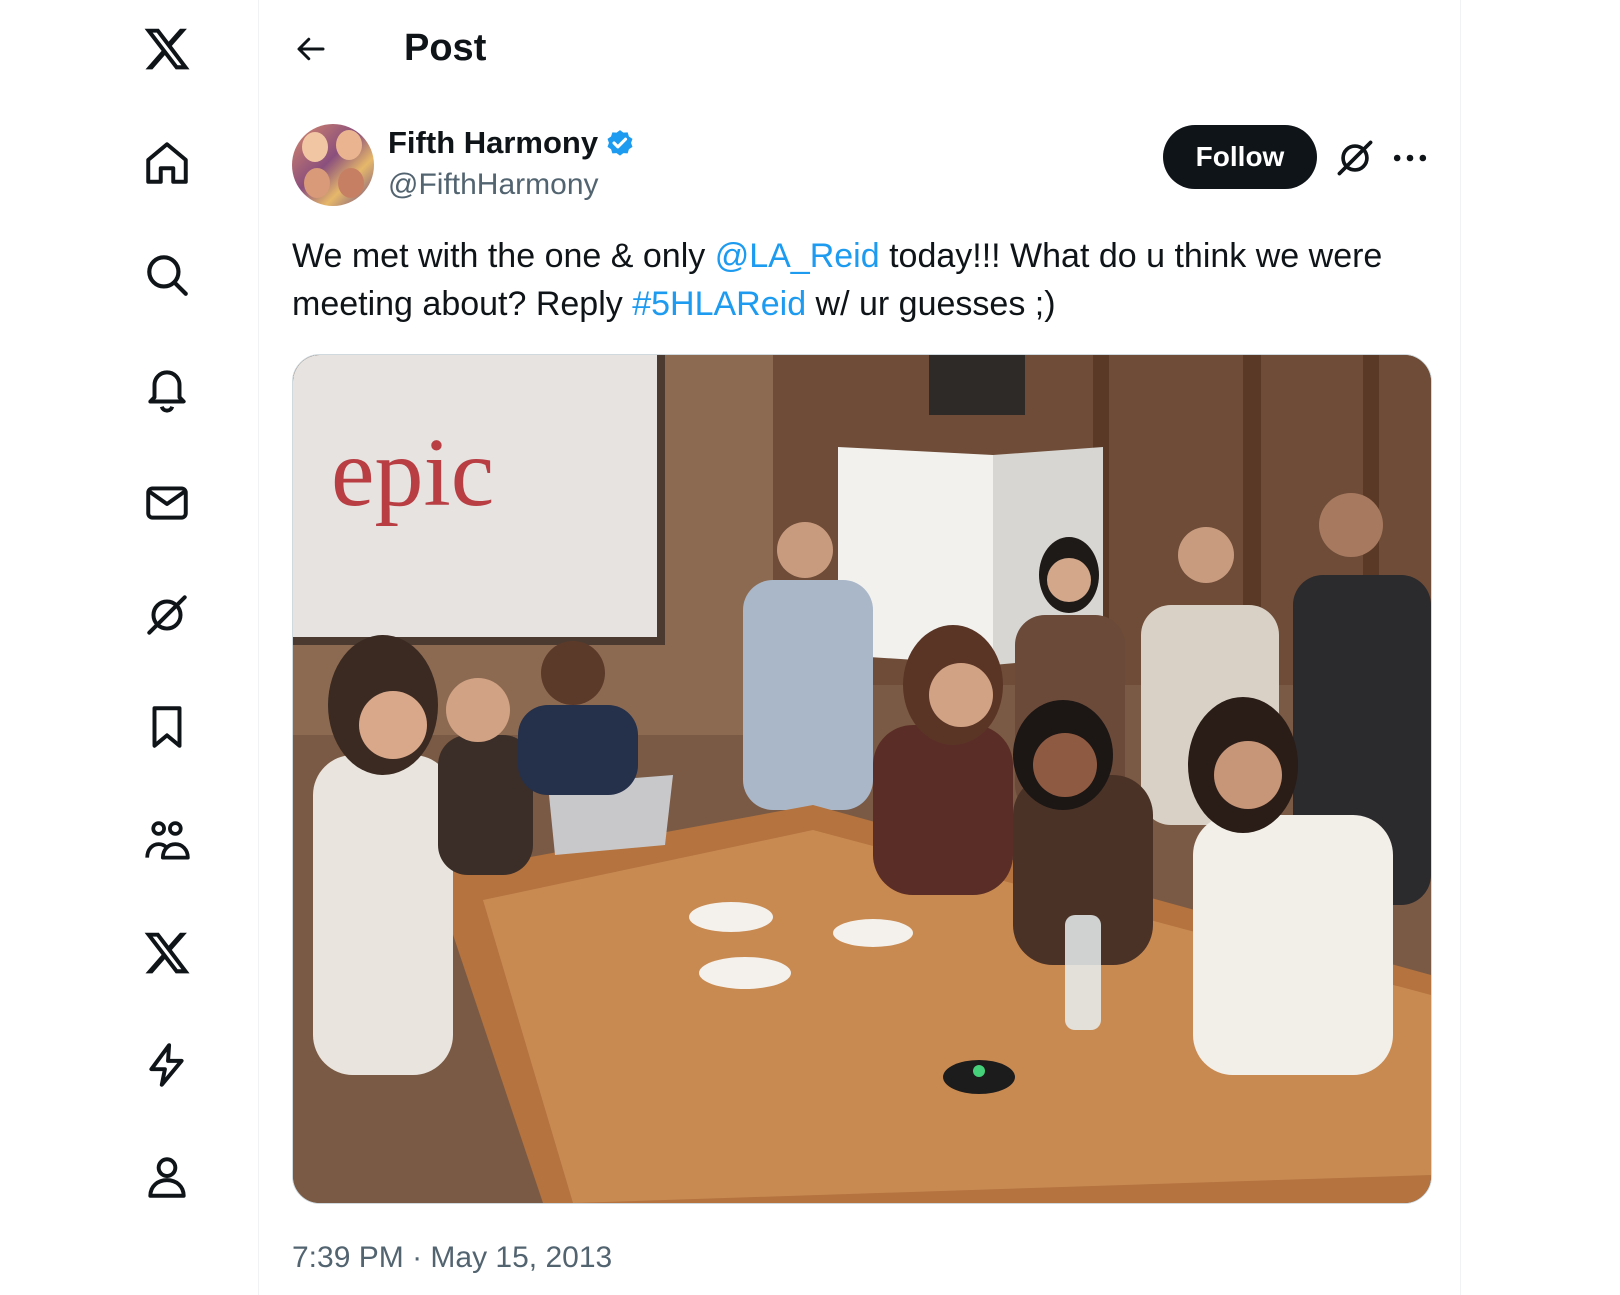  Describe the element at coordinates (167, 275) in the screenshot. I see `search-icon` at that location.